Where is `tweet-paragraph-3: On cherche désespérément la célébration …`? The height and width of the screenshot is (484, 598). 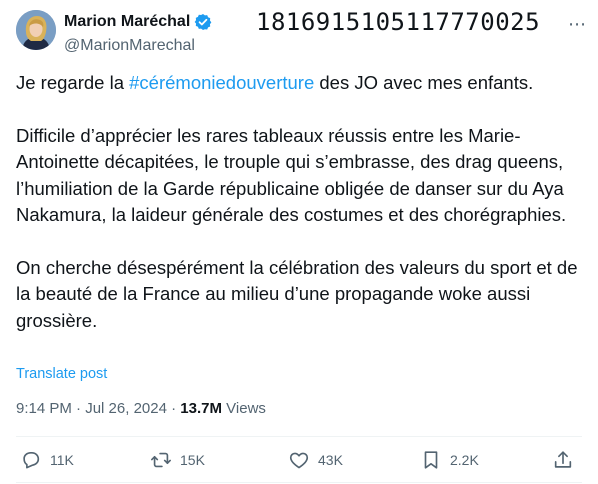 tweet-paragraph-3: On cherche désespérément la célébration … is located at coordinates (297, 293).